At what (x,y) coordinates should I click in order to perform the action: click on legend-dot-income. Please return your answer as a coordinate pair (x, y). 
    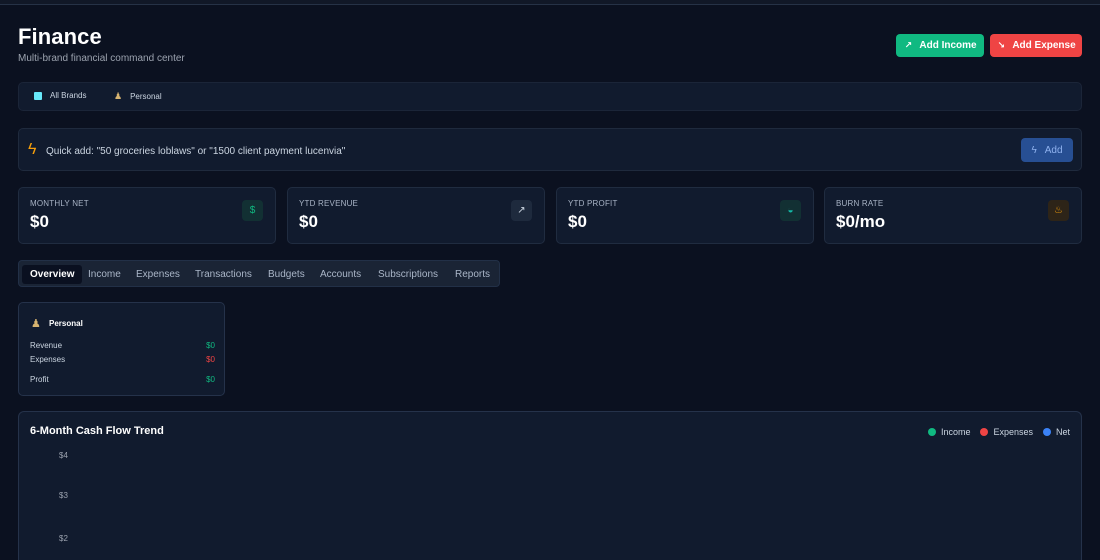
    Looking at the image, I should click on (931, 432).